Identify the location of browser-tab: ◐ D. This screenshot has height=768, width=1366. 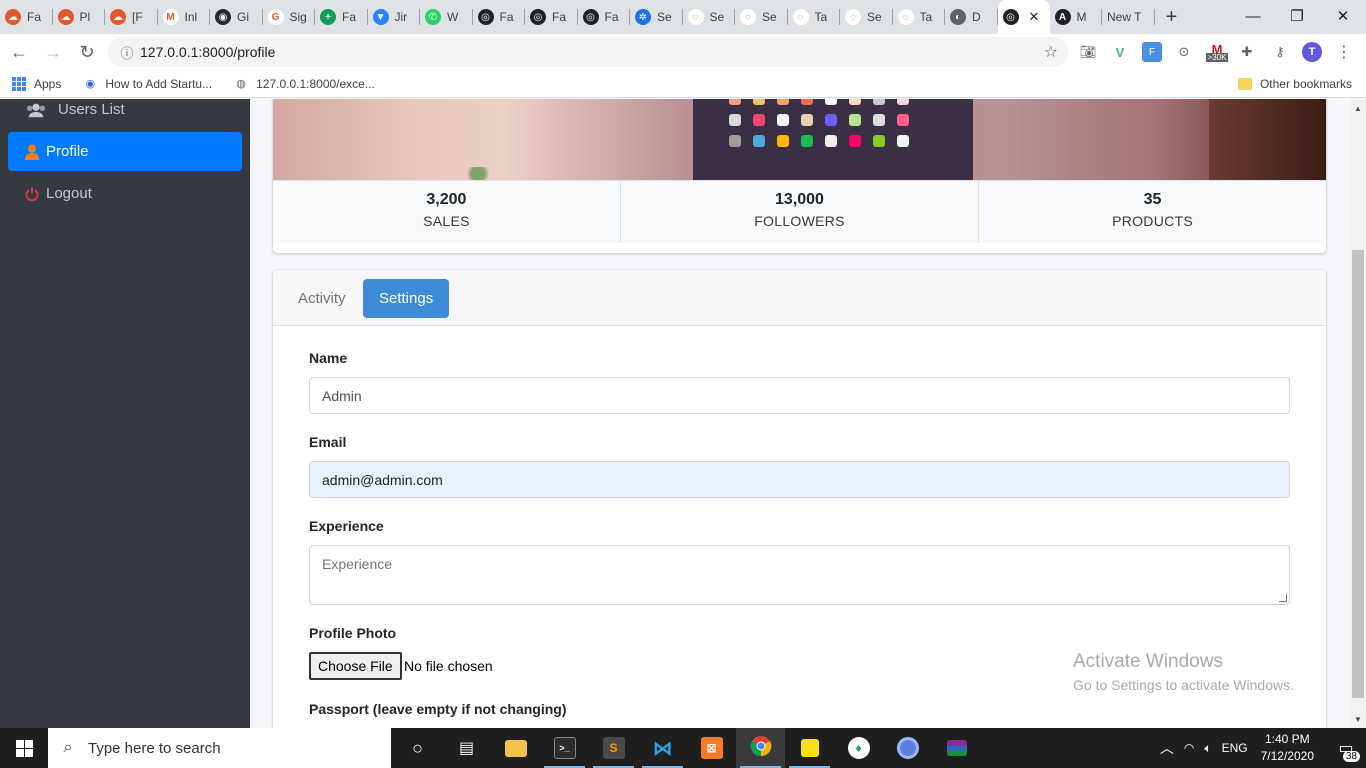
(971, 17).